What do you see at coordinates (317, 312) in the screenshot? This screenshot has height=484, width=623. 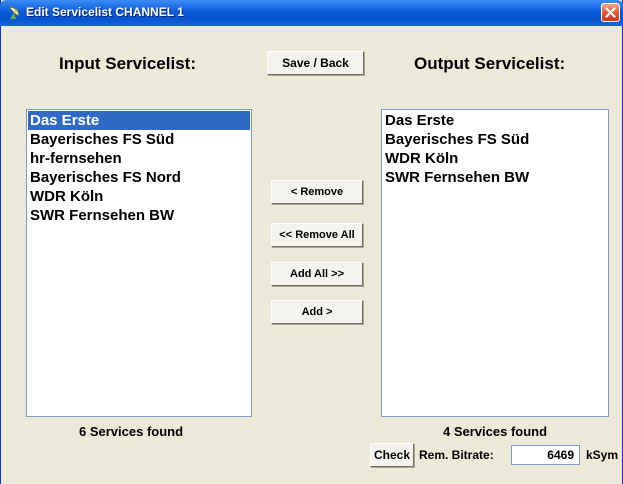 I see `add-button: Add >` at bounding box center [317, 312].